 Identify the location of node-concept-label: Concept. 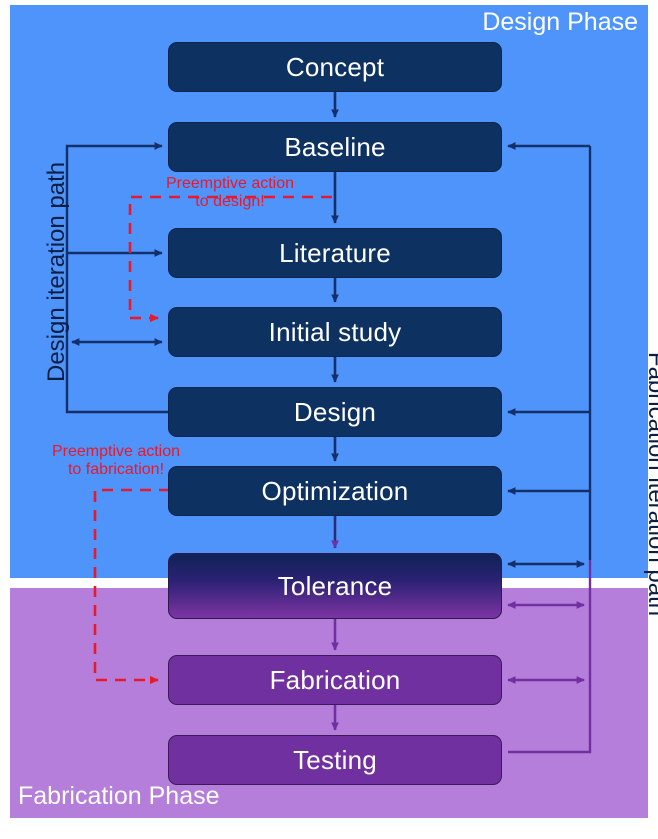
(335, 66).